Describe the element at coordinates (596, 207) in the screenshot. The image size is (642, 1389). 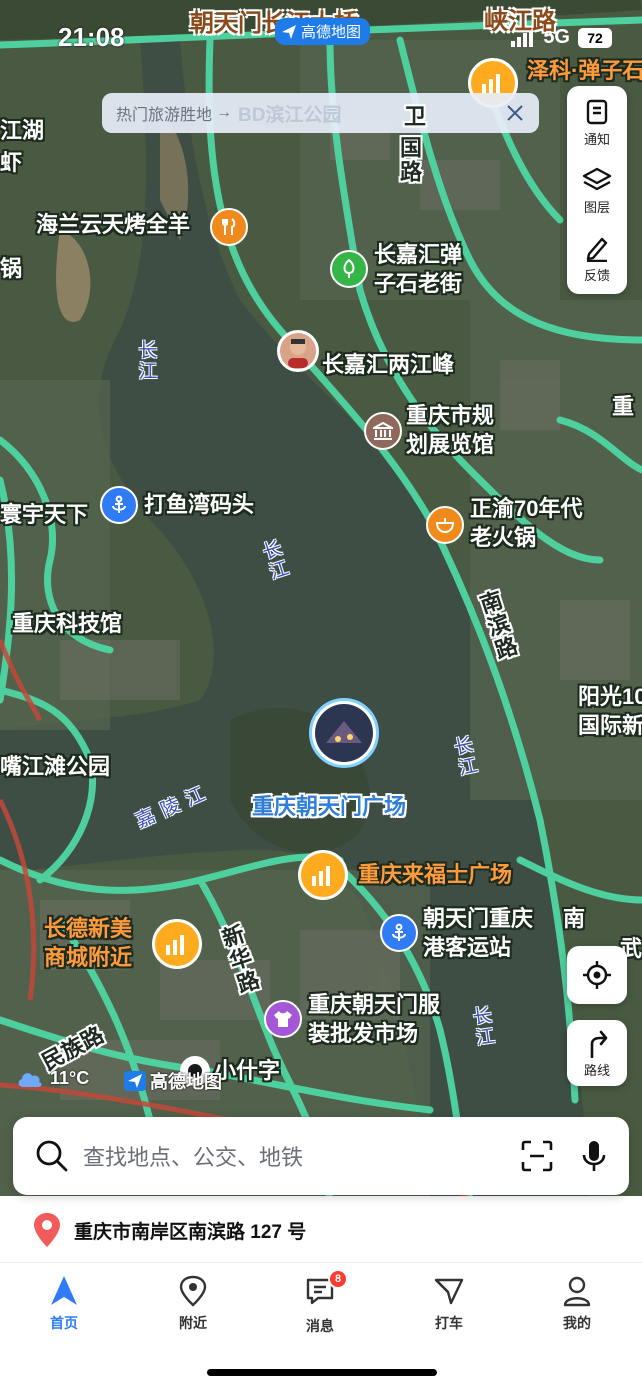
I see `layers-label: 图层` at that location.